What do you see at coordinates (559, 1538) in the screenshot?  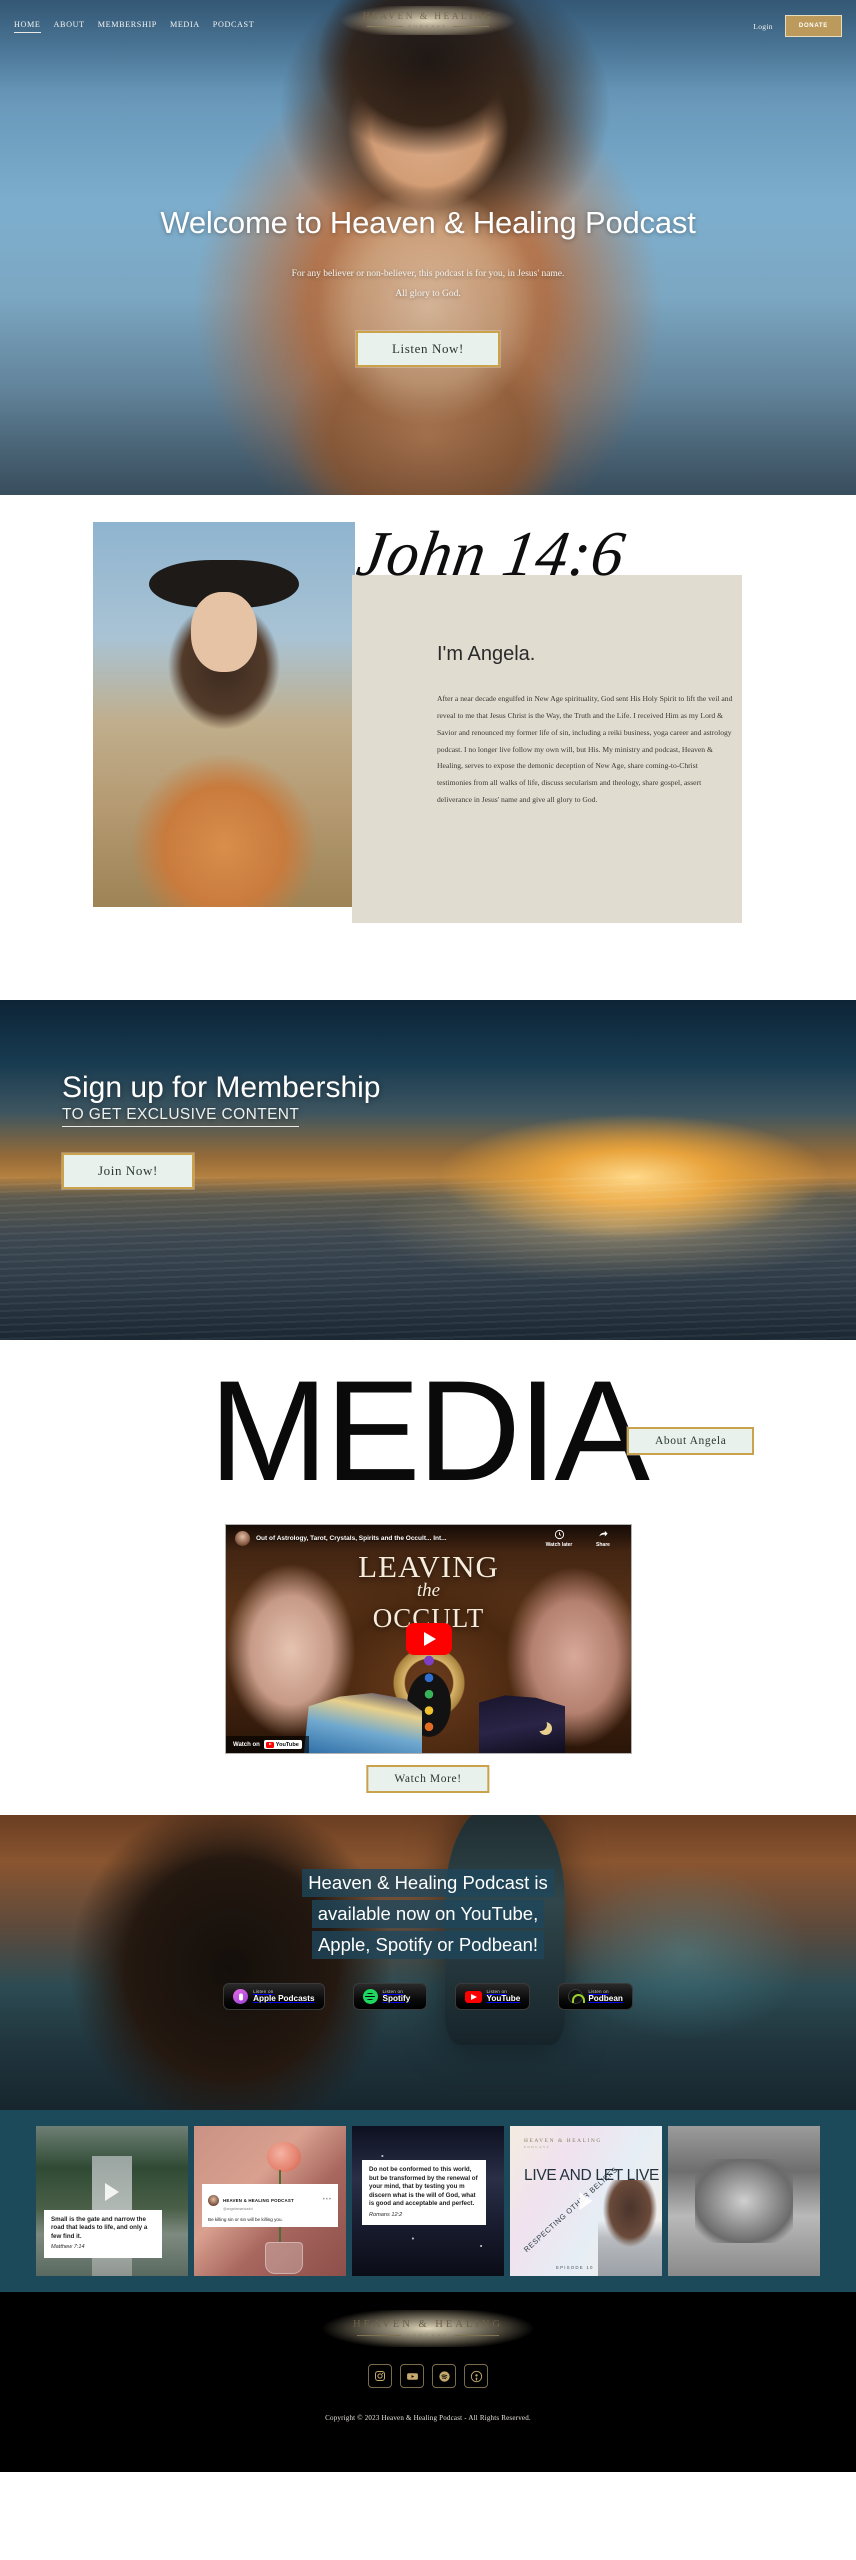 I see `watch-later-button: Watch later` at bounding box center [559, 1538].